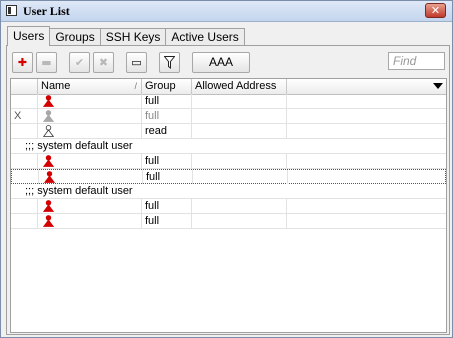 The width and height of the screenshot is (453, 338). Describe the element at coordinates (11, 10) in the screenshot. I see `window-icon` at that location.